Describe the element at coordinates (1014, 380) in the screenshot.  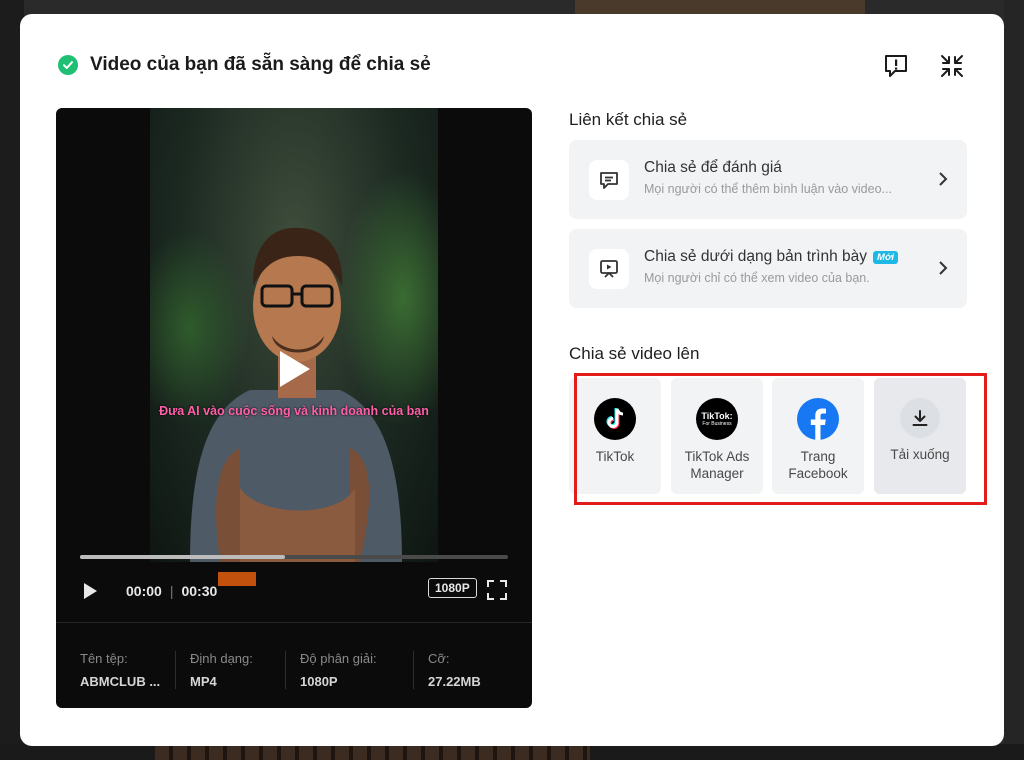
I see `backdrop-right-panel` at that location.